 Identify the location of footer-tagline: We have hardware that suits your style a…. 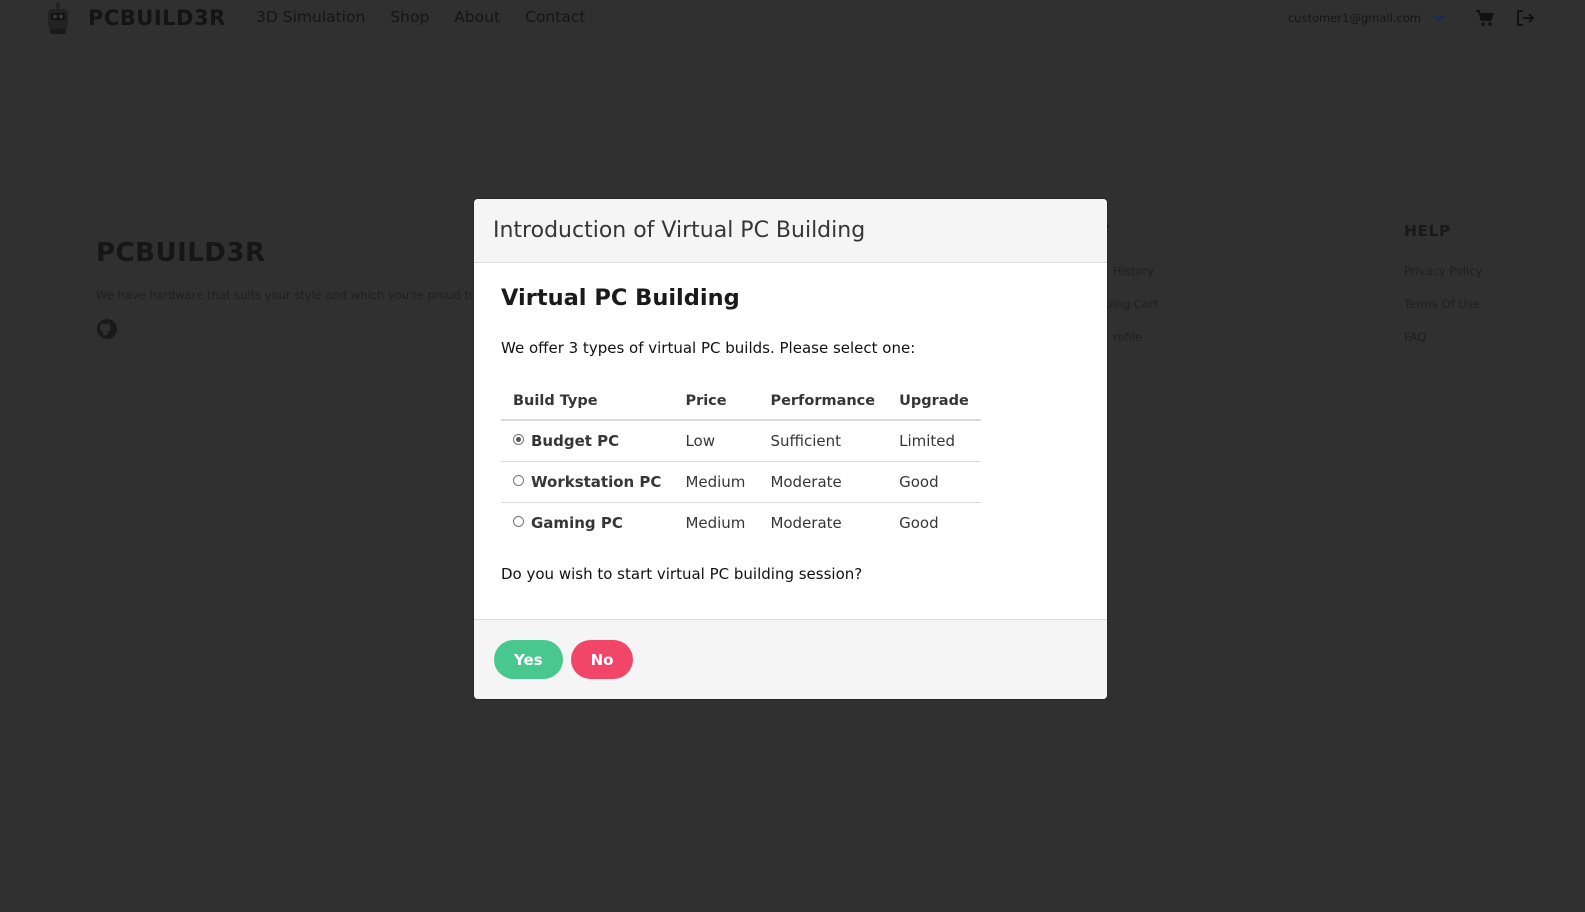
(286, 295).